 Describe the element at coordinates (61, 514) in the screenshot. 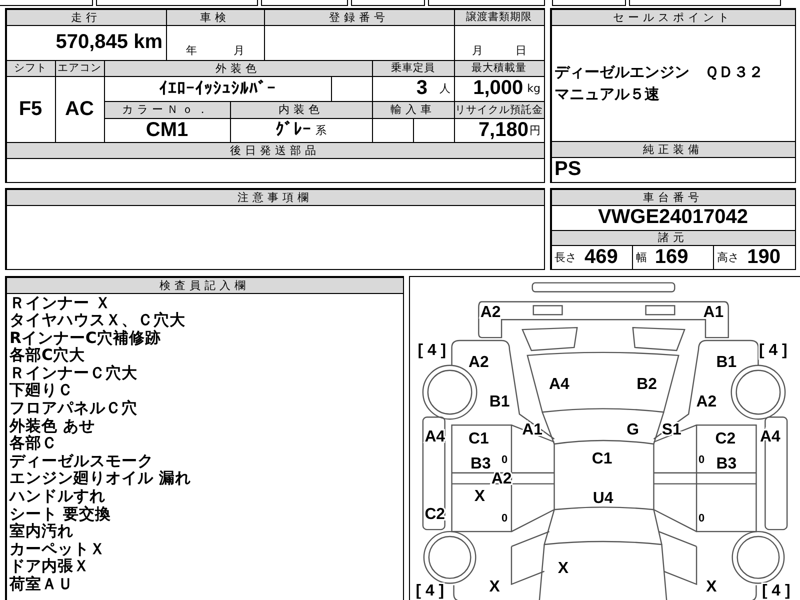

I see `inspector-note: シート 要交換` at that location.